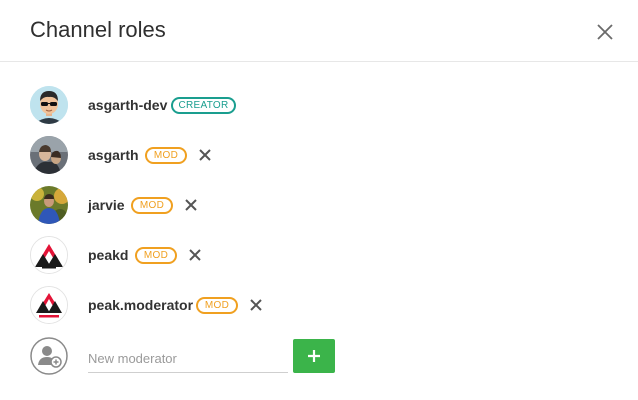 This screenshot has height=400, width=638. Describe the element at coordinates (319, 155) in the screenshot. I see `role-row: asgarth MOD` at that location.